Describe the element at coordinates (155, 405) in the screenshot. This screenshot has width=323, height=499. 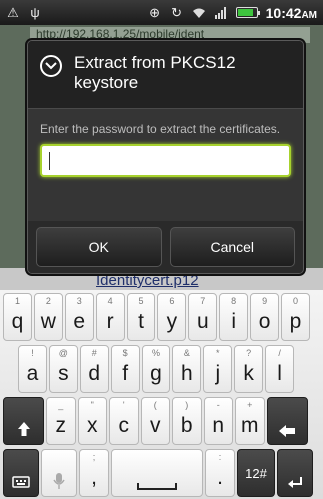
I see `key-sub-label: (` at that location.